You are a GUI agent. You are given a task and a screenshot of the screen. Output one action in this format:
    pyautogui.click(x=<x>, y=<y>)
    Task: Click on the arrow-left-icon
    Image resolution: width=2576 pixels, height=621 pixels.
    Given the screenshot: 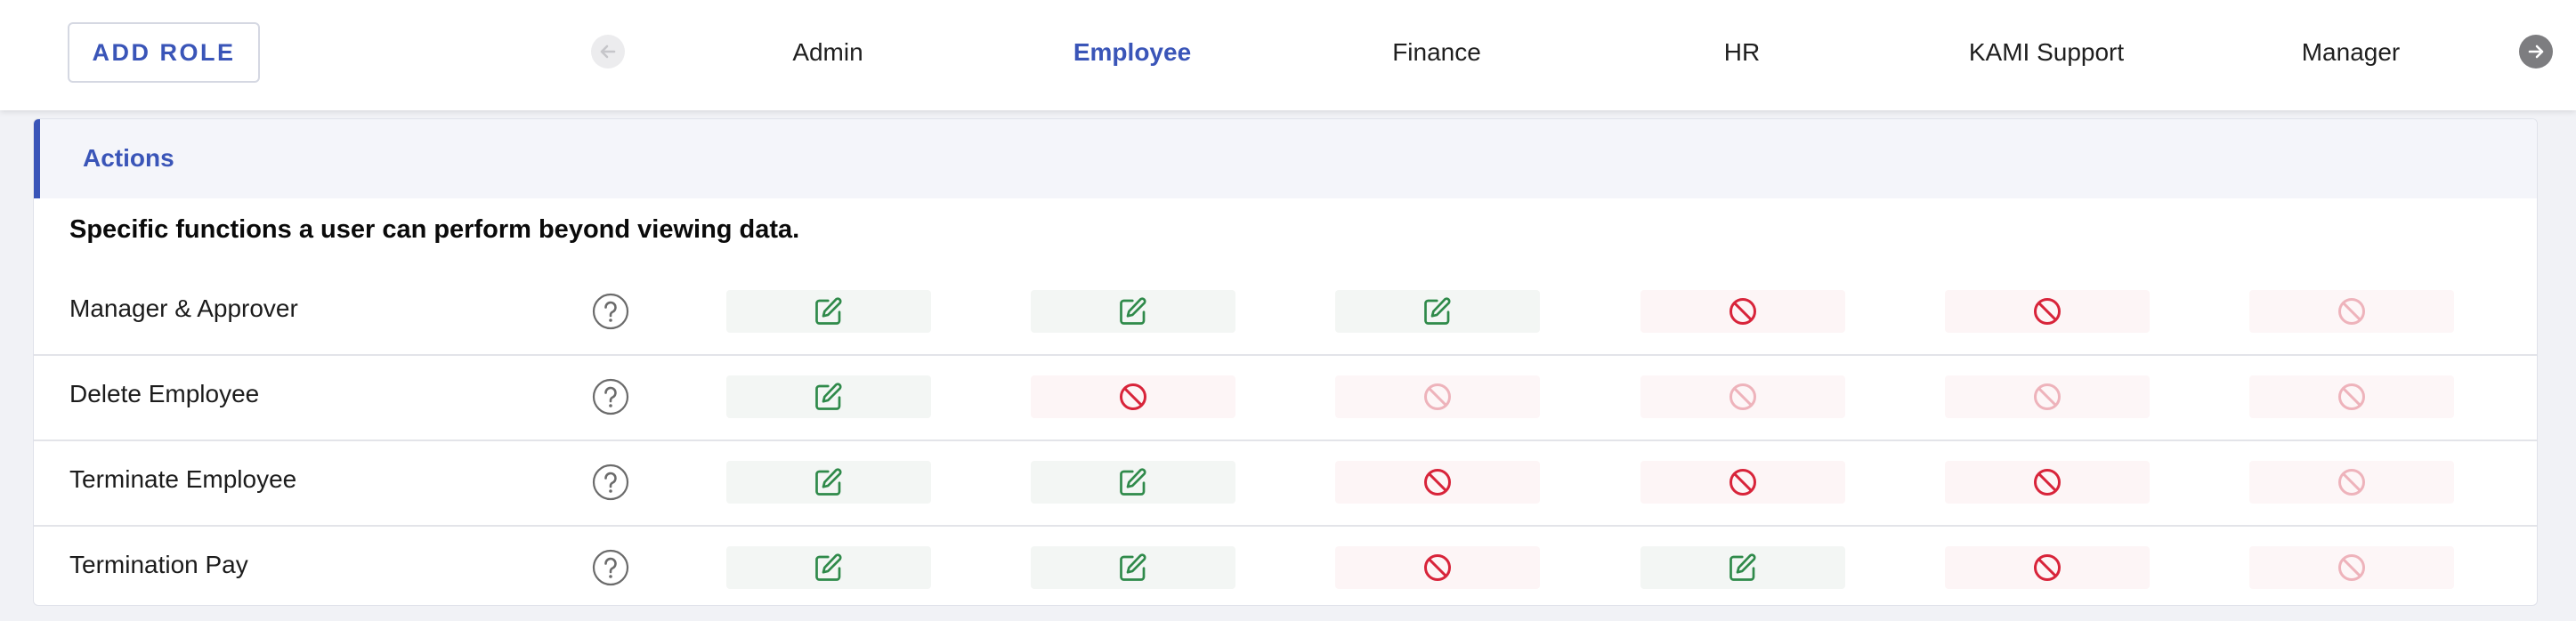 What is the action you would take?
    pyautogui.click(x=608, y=52)
    